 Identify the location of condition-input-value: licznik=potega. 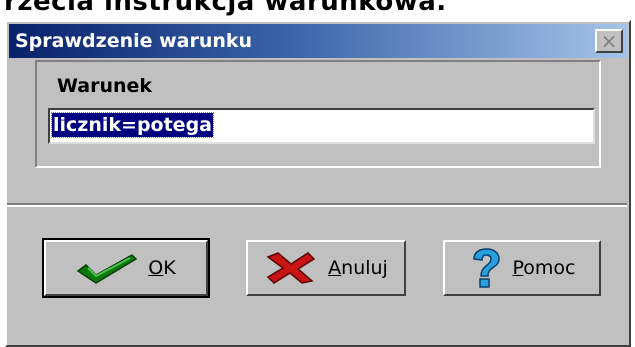
(132, 125).